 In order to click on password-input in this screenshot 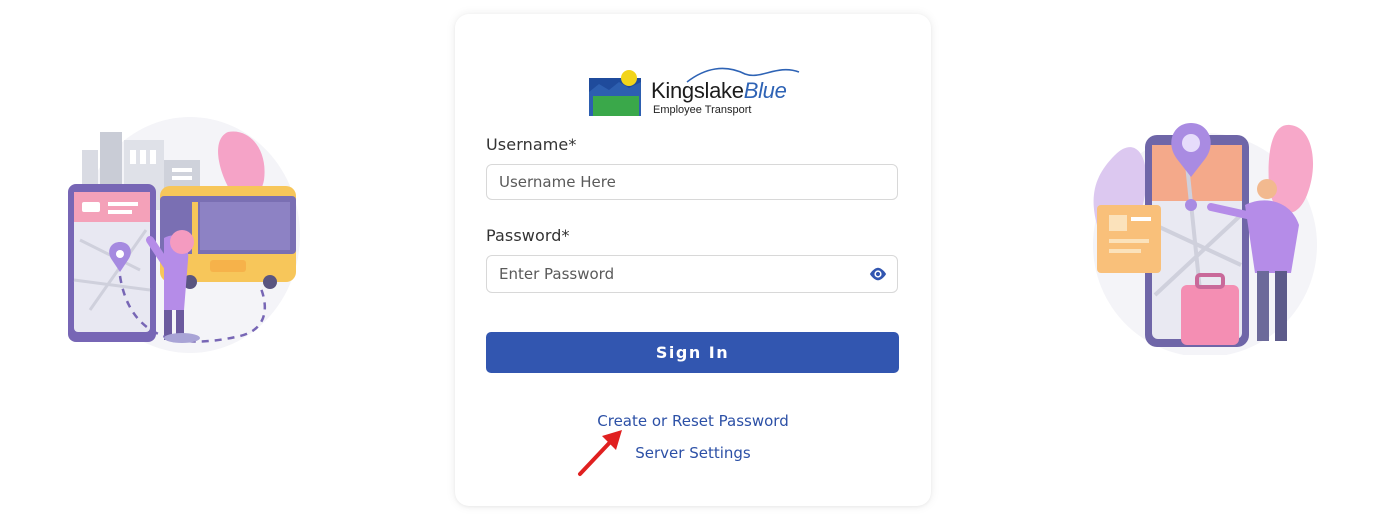, I will do `click(692, 274)`.